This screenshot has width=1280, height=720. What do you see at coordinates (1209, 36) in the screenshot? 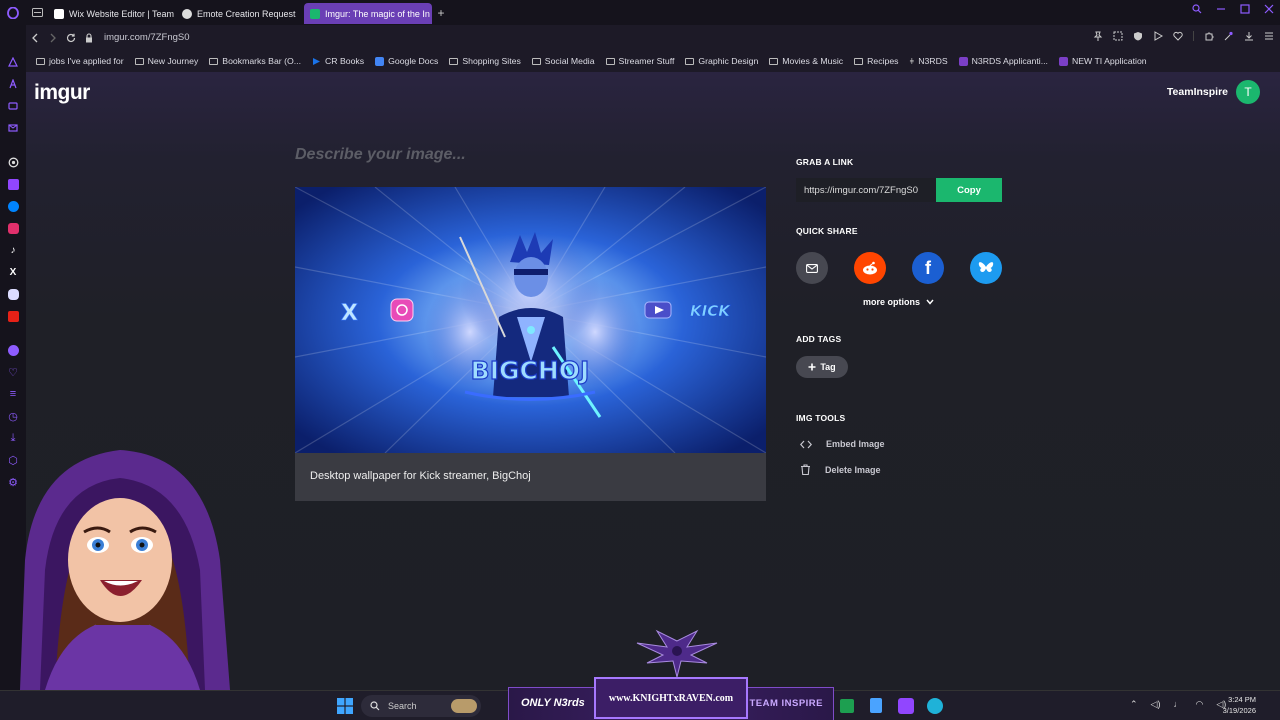
I see `extensions-icon` at bounding box center [1209, 36].